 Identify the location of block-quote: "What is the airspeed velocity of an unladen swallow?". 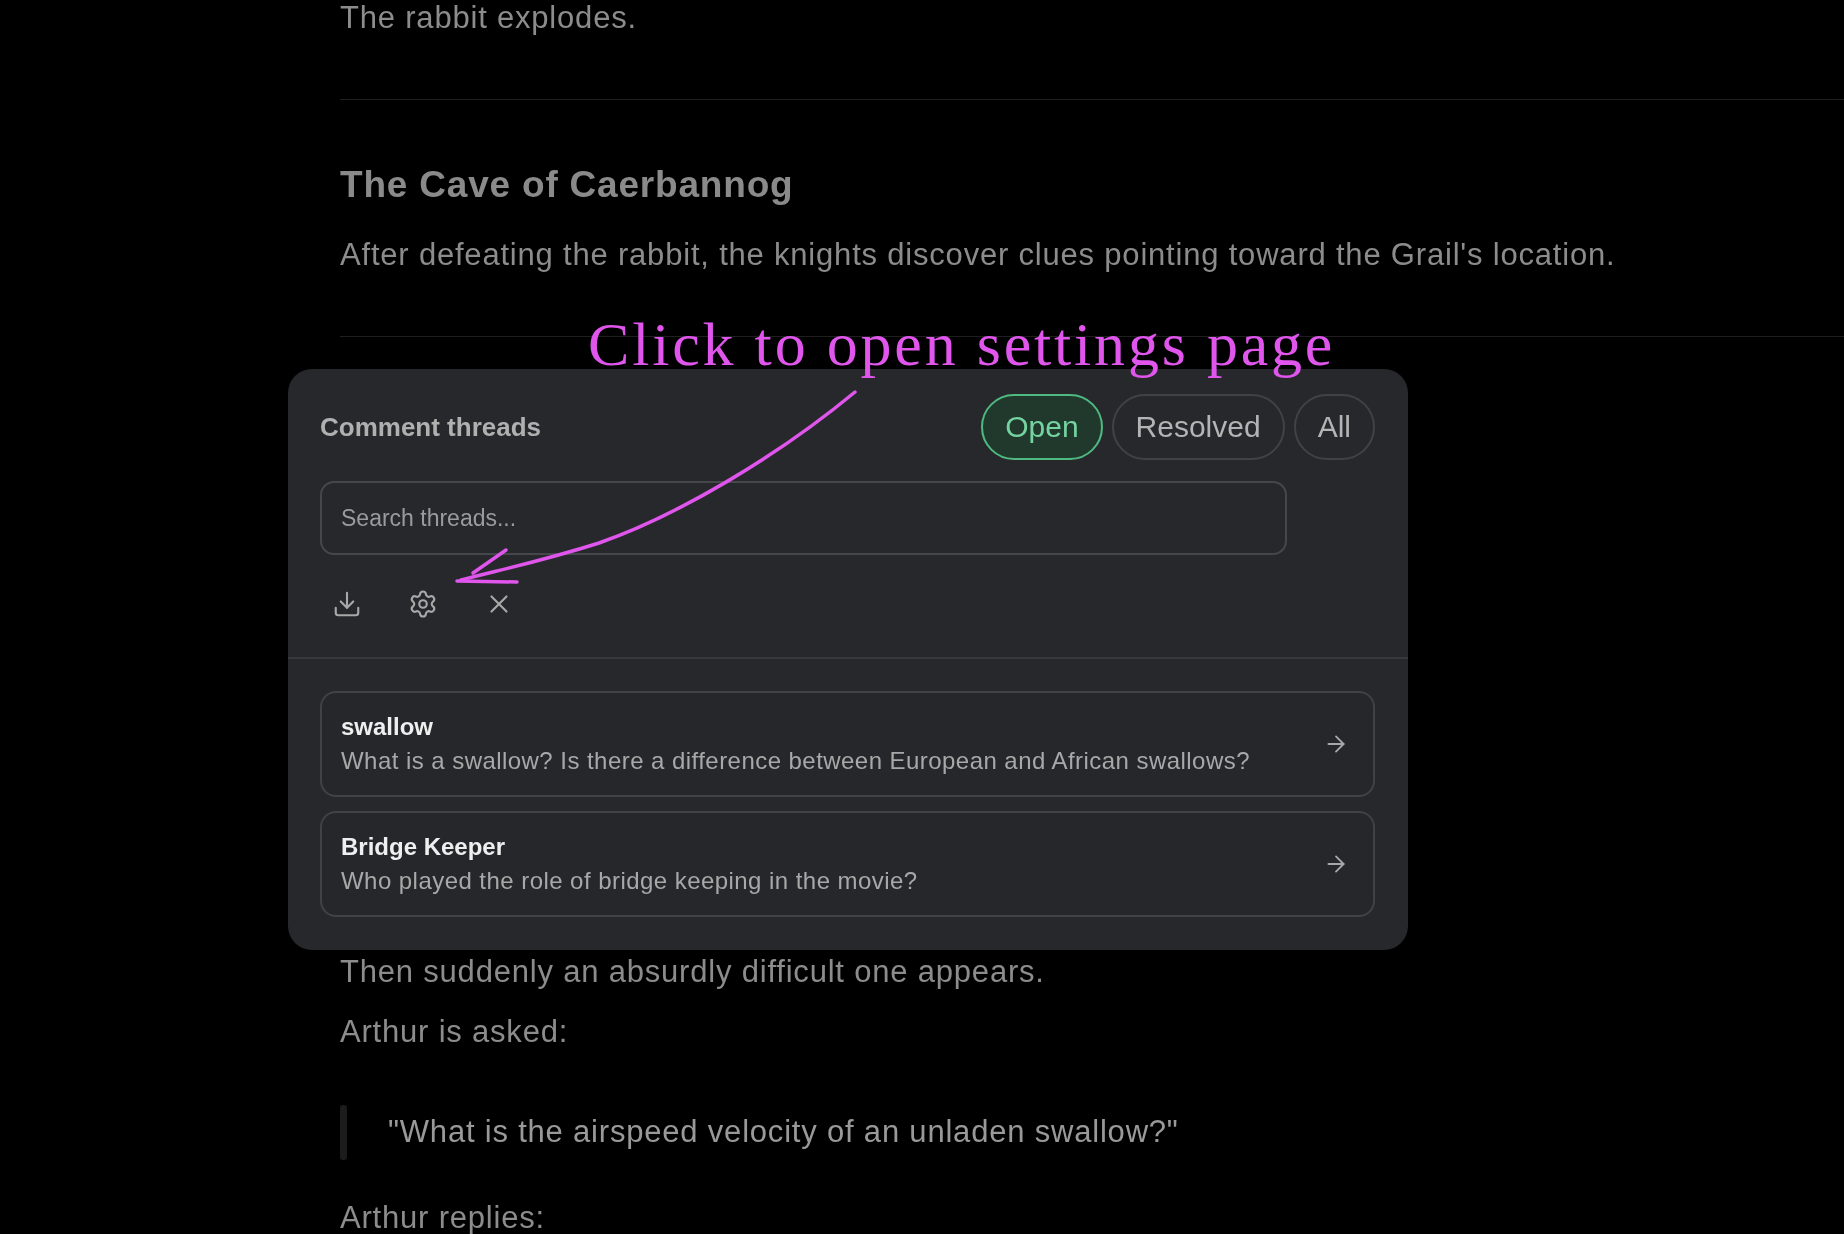
(783, 1132).